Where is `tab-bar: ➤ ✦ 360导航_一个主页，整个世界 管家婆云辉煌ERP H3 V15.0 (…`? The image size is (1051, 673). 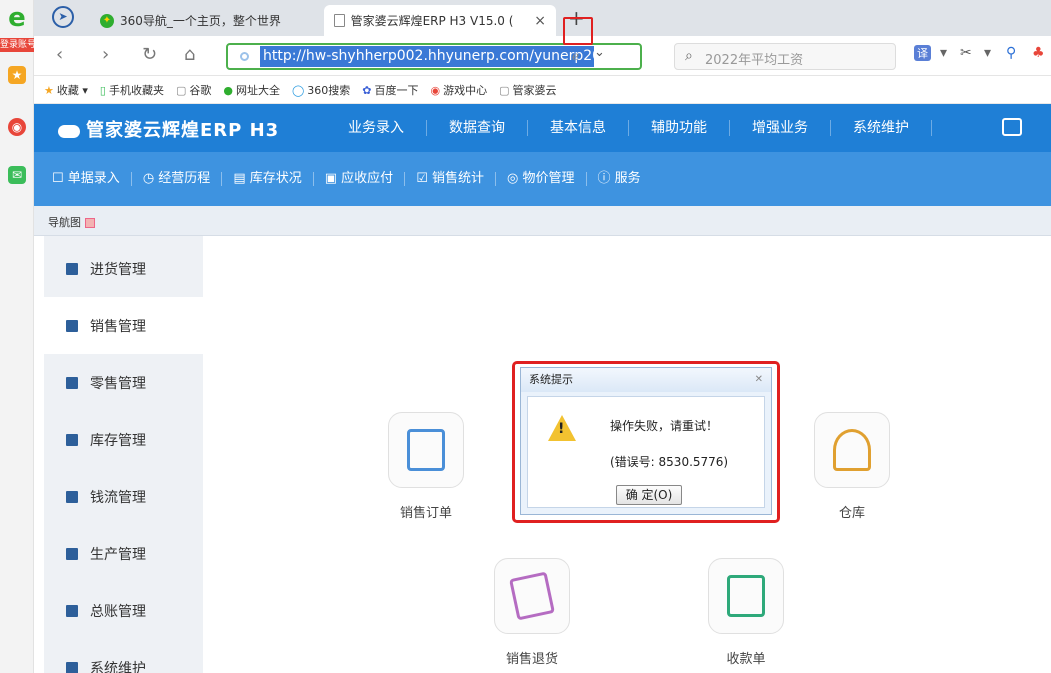 tab-bar: ➤ ✦ 360导航_一个主页，整个世界 管家婆云辉煌ERP H3 V15.0 (… is located at coordinates (542, 18).